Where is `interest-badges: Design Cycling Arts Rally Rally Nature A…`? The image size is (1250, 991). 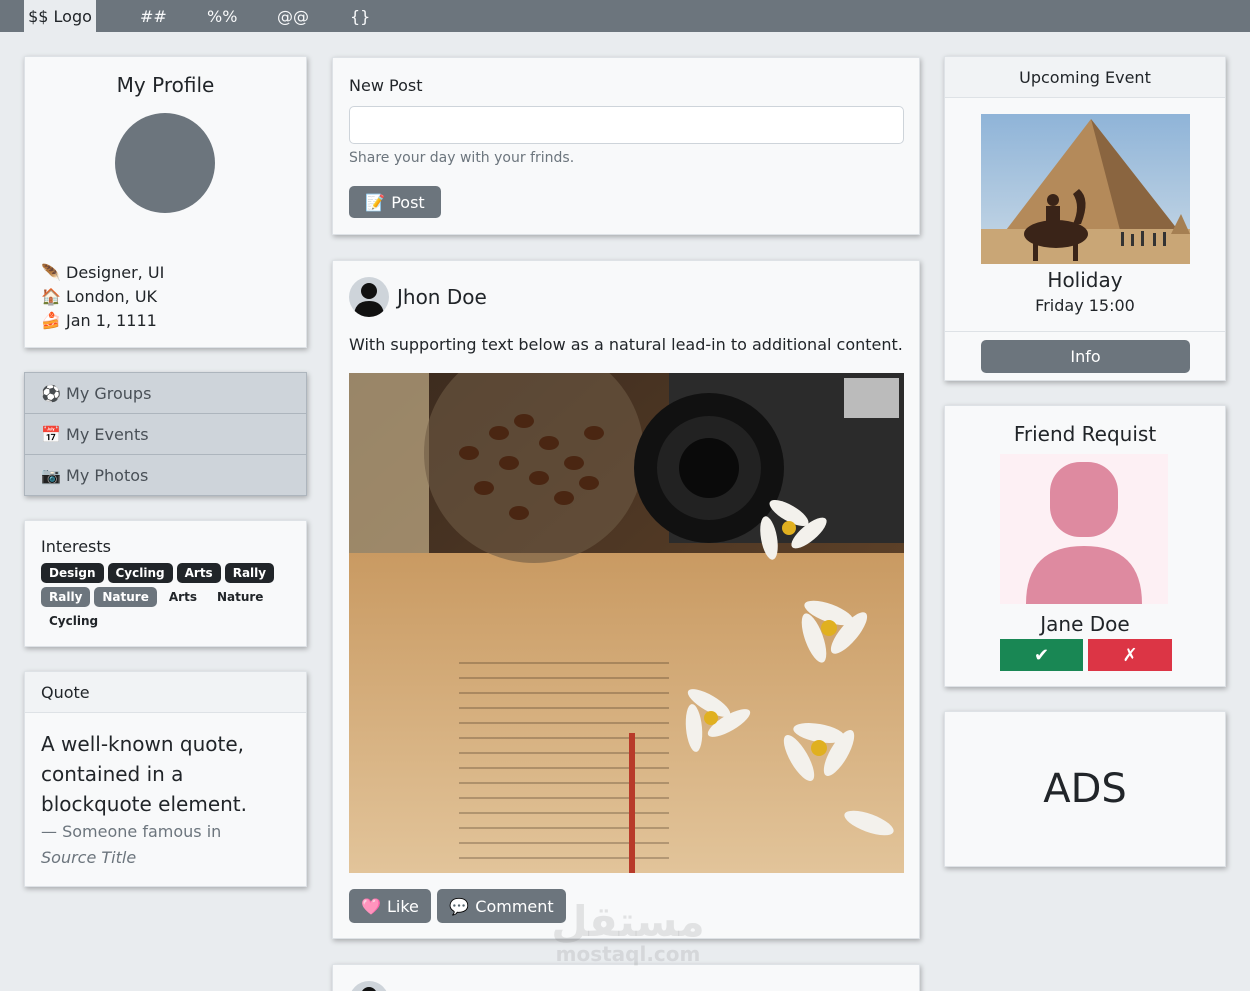
interest-badges: Design Cycling Arts Rally Rally Nature A… is located at coordinates (166, 597).